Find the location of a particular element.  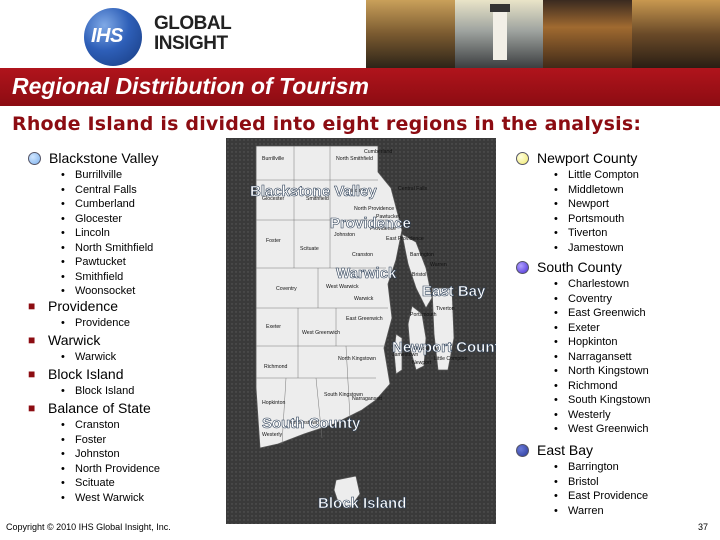

warwick-list: ■ Warwick Warwick is located at coordinates (72, 348).